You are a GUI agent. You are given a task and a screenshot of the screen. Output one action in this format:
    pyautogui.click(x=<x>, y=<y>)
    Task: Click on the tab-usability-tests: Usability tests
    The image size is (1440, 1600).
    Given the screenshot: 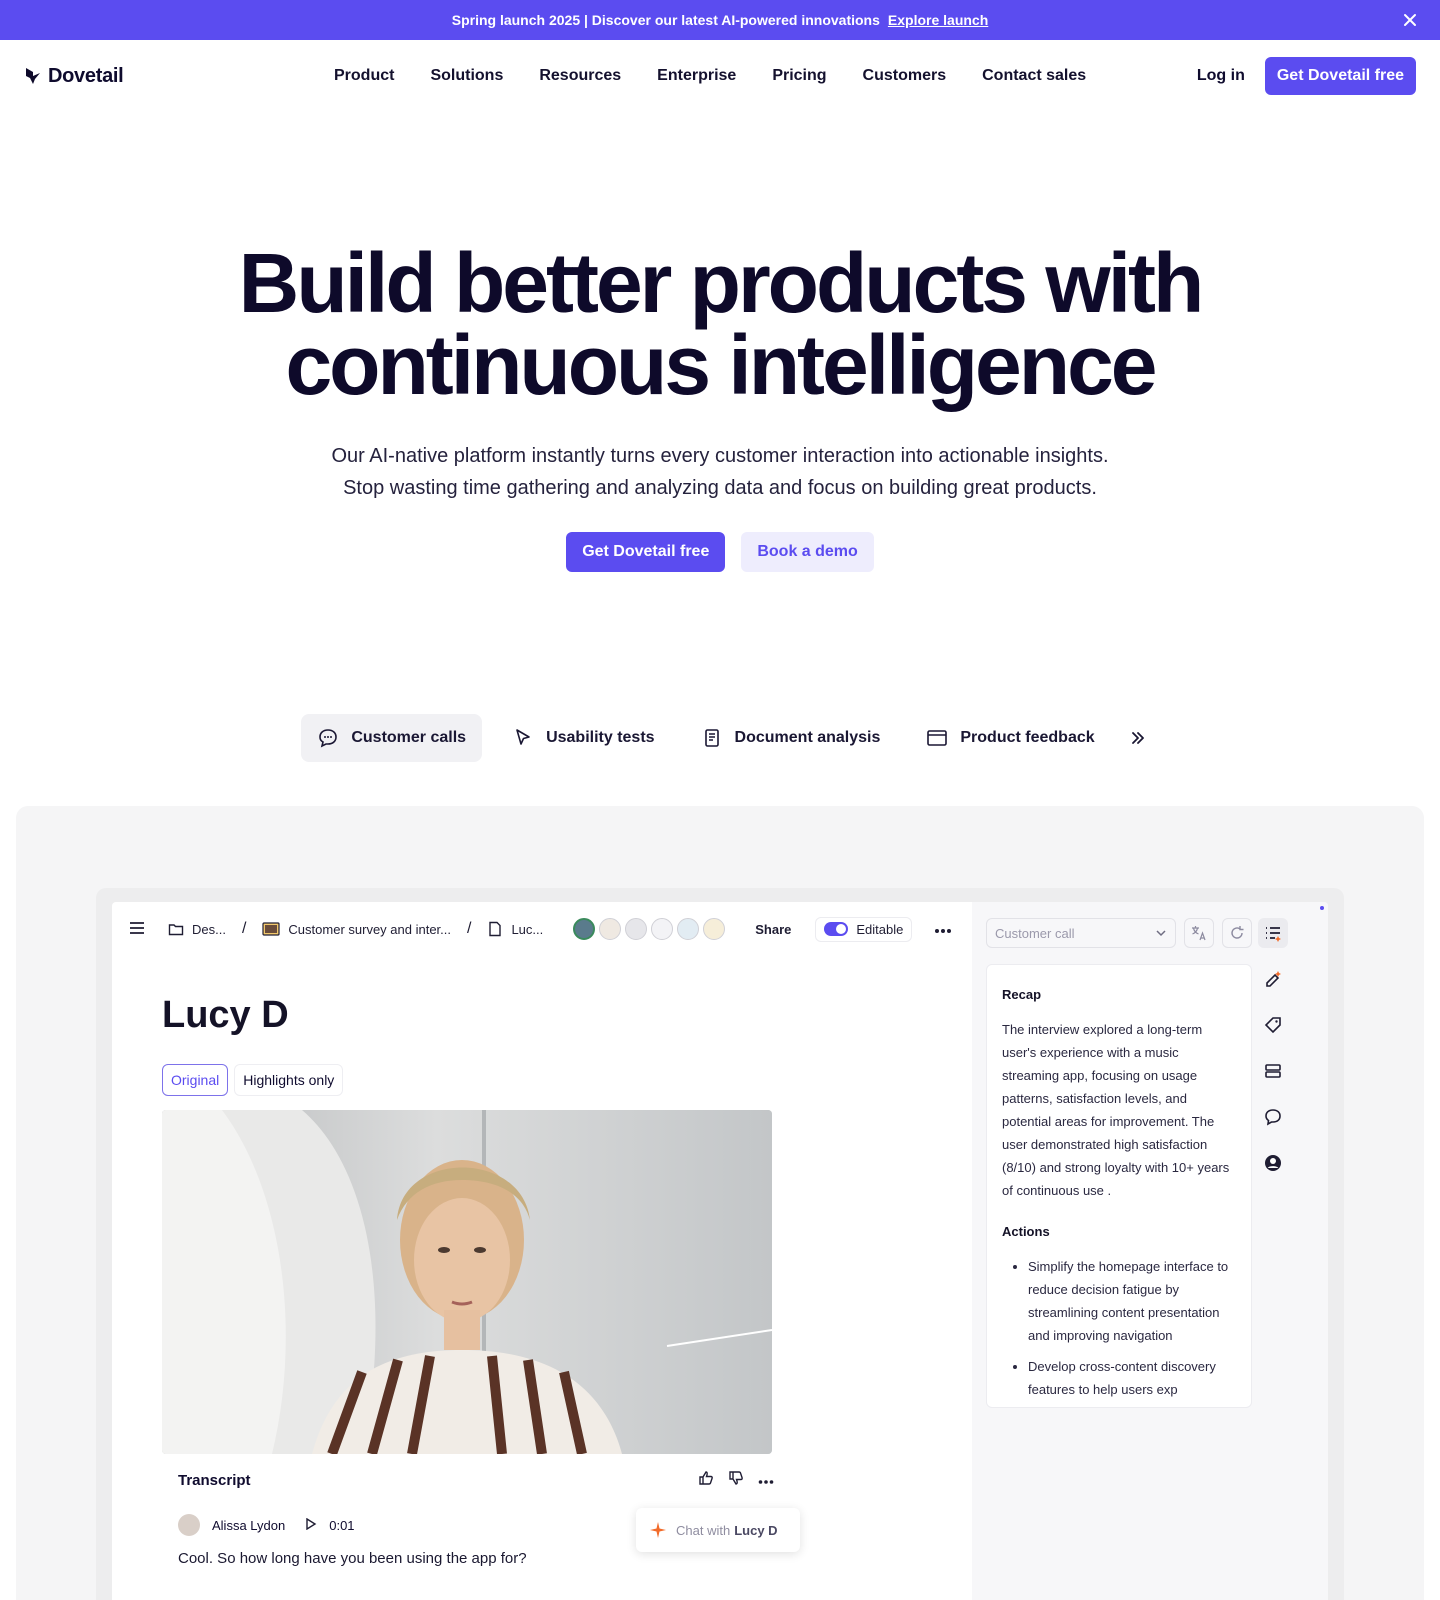 What is the action you would take?
    pyautogui.click(x=583, y=738)
    